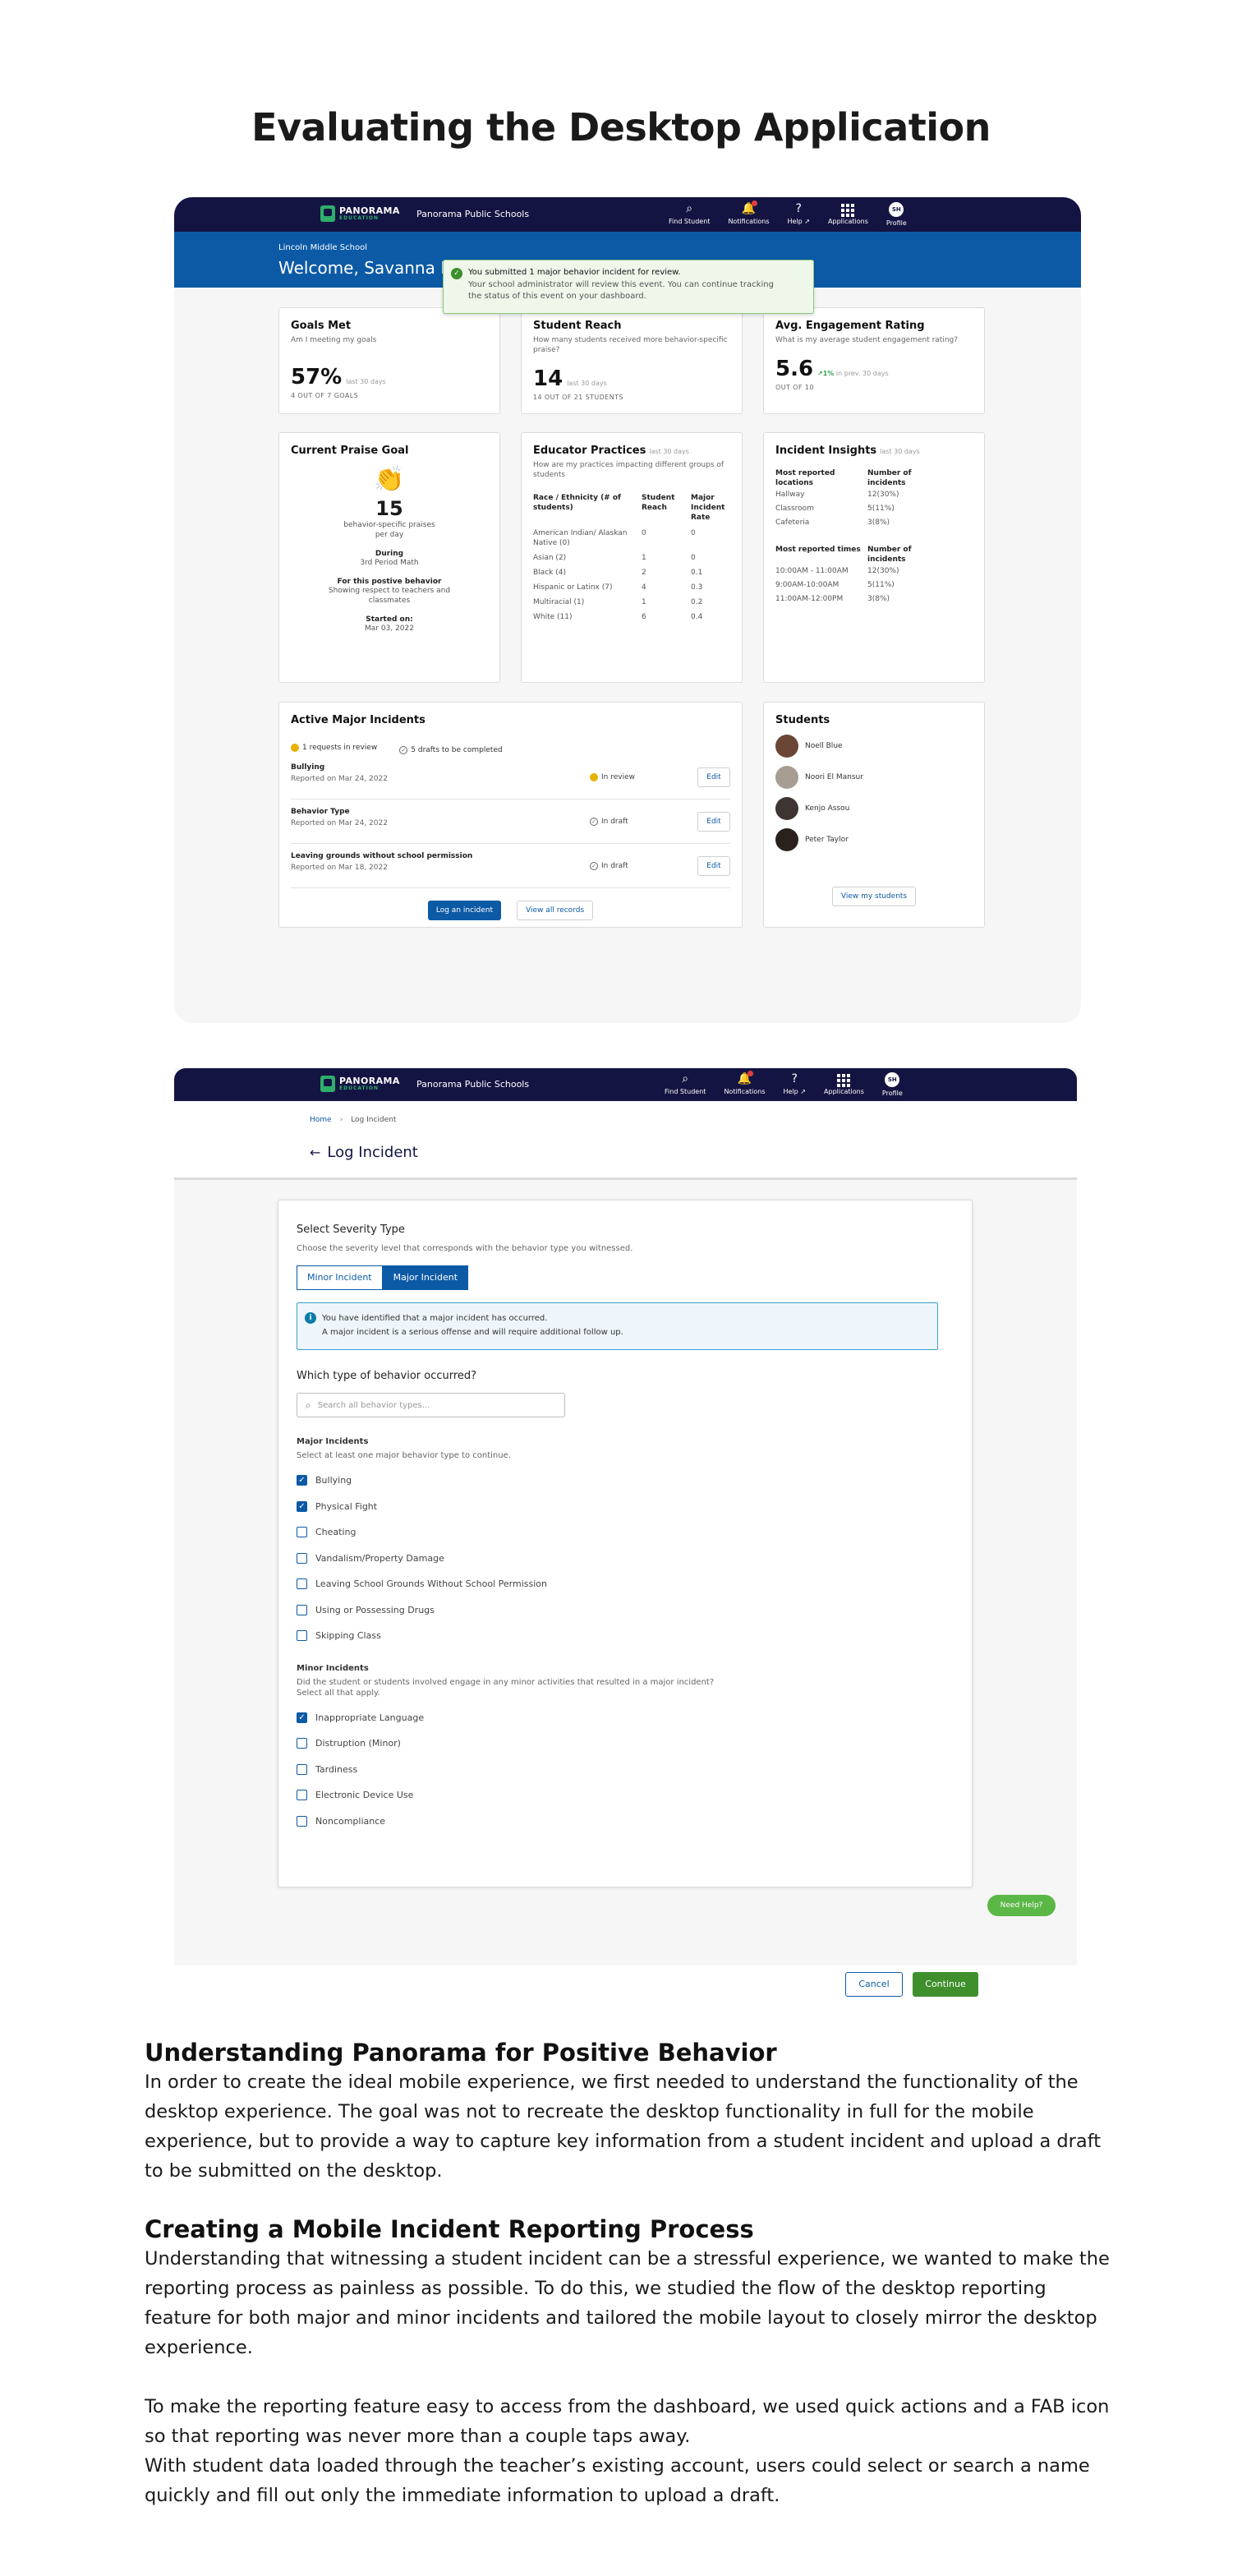 The image size is (1242, 2576). I want to click on continue-button: Continue, so click(946, 1984).